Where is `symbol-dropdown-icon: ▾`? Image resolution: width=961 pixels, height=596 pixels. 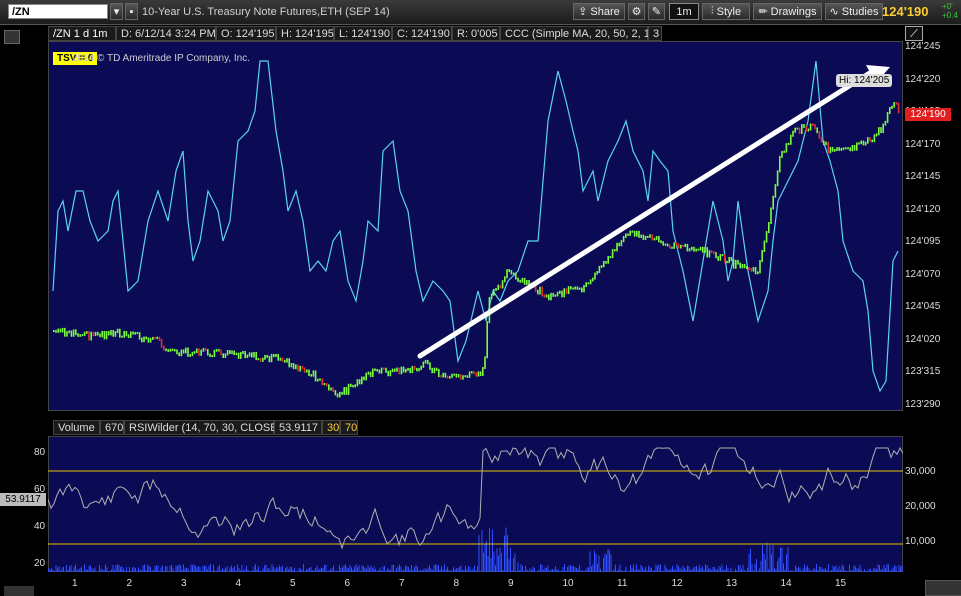 symbol-dropdown-icon: ▾ is located at coordinates (116, 11).